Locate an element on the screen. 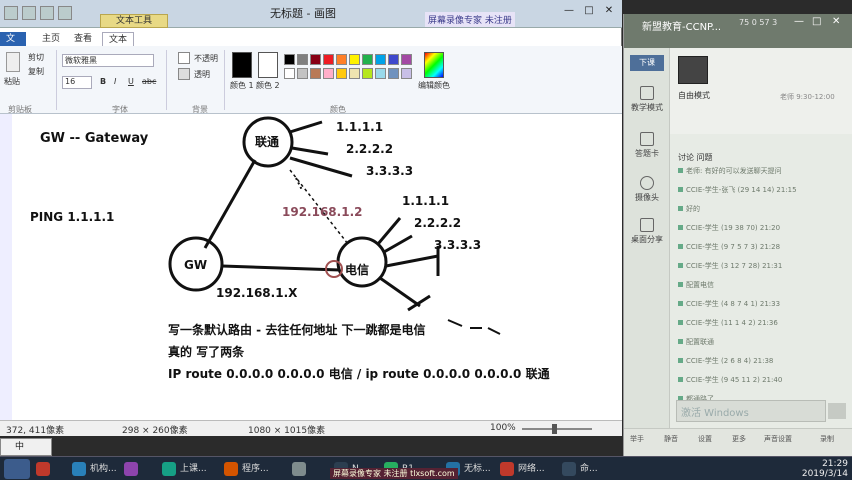  bold-button: B is located at coordinates (103, 81).